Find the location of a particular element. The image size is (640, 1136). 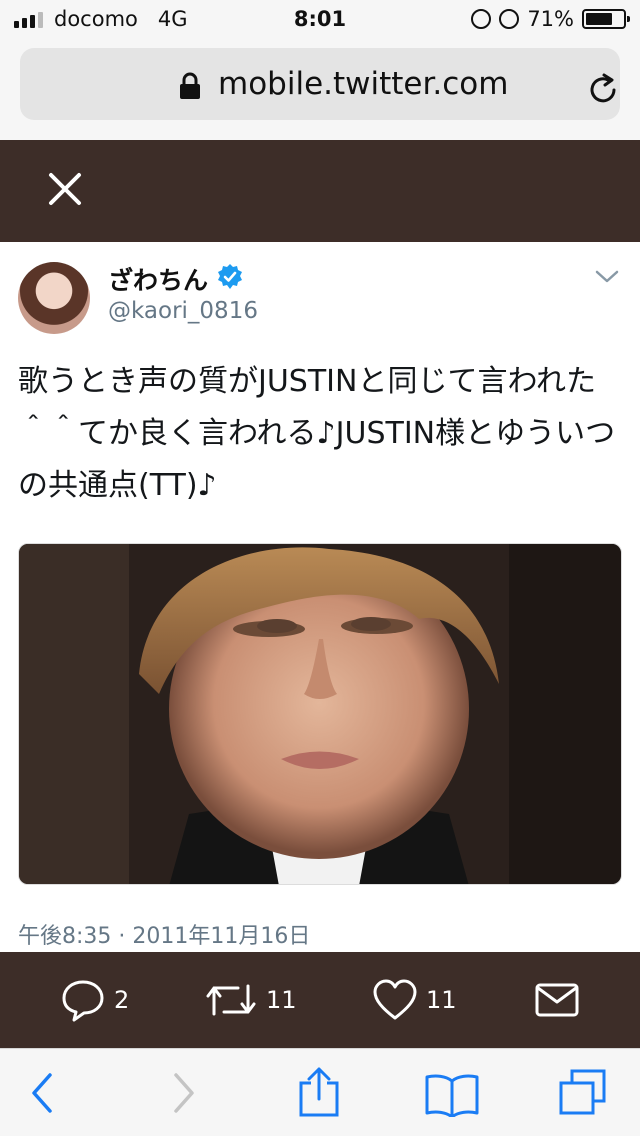

twitter-header is located at coordinates (320, 191).